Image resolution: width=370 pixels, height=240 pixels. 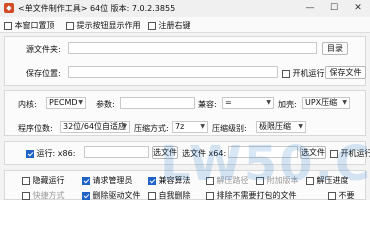 I want to click on compress-level-select: 极限压缩 ▼, so click(x=281, y=127).